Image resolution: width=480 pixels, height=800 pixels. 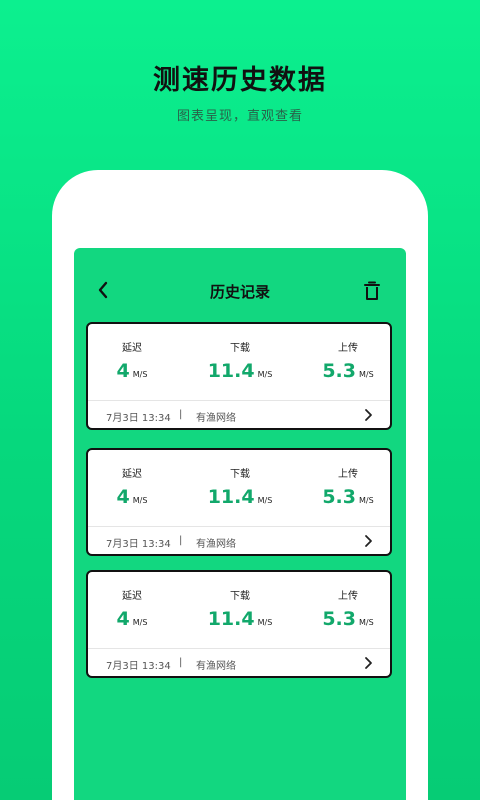 I want to click on promo-subtitle: 图表呈现，直观查看, so click(x=239, y=116).